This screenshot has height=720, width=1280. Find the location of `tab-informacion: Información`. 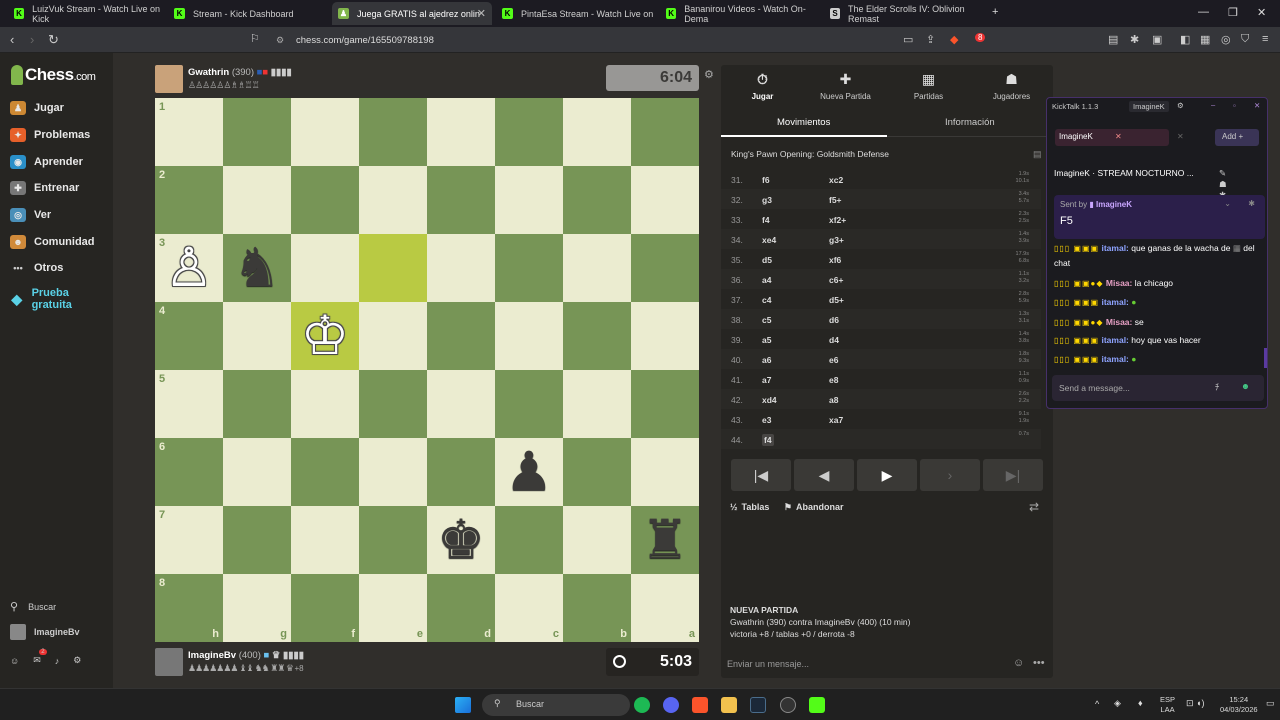

tab-informacion: Información is located at coordinates (970, 122).